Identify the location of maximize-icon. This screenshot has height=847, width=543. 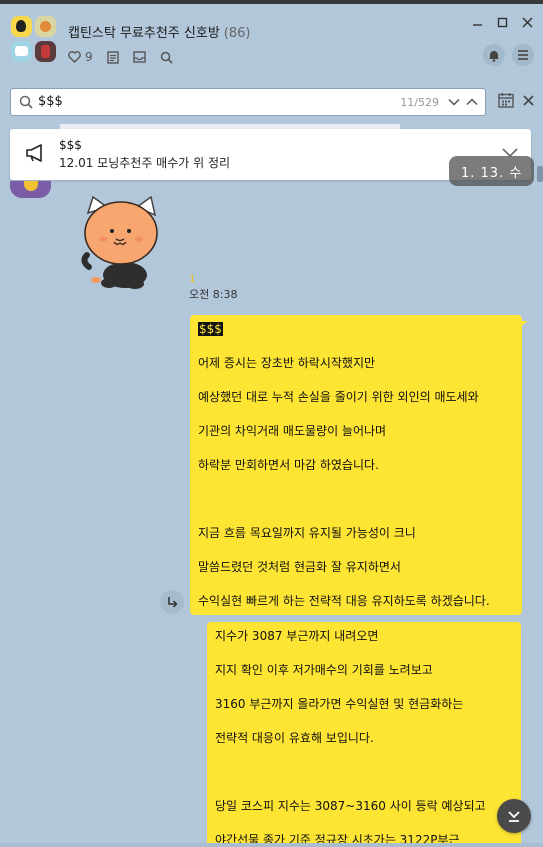
(502, 22).